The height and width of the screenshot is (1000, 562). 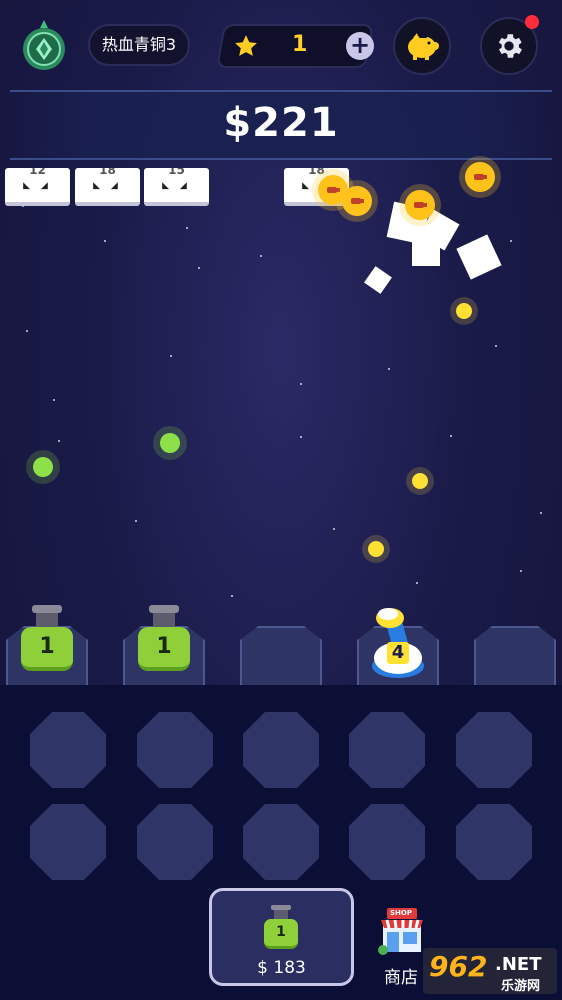 I want to click on shop-label: 商店, so click(x=401, y=978).